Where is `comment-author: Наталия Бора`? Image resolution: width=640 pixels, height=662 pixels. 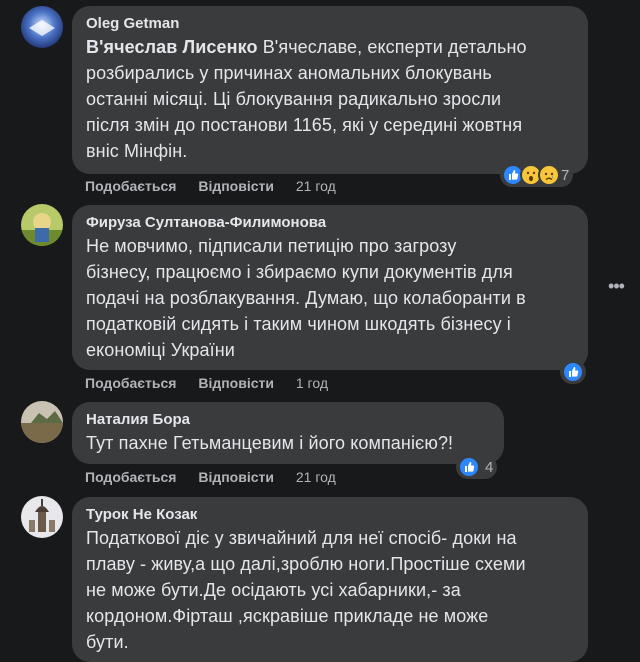
comment-author: Наталия Бора is located at coordinates (288, 420).